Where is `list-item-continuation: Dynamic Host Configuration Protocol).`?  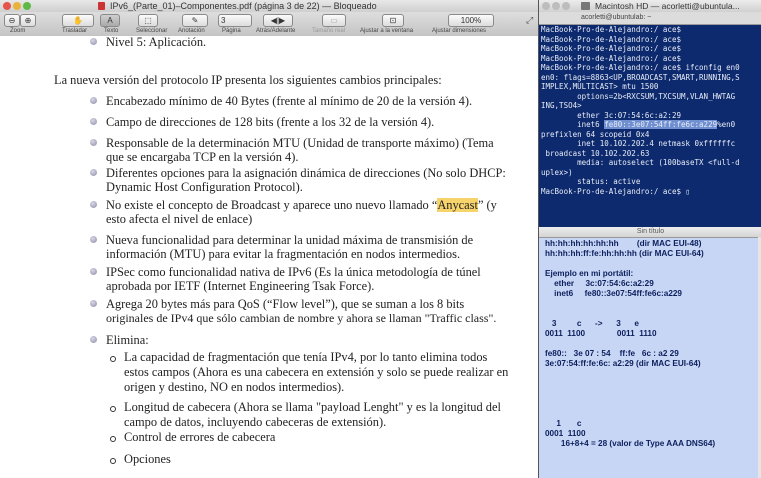
list-item-continuation: Dynamic Host Configuration Protocol). is located at coordinates (204, 187).